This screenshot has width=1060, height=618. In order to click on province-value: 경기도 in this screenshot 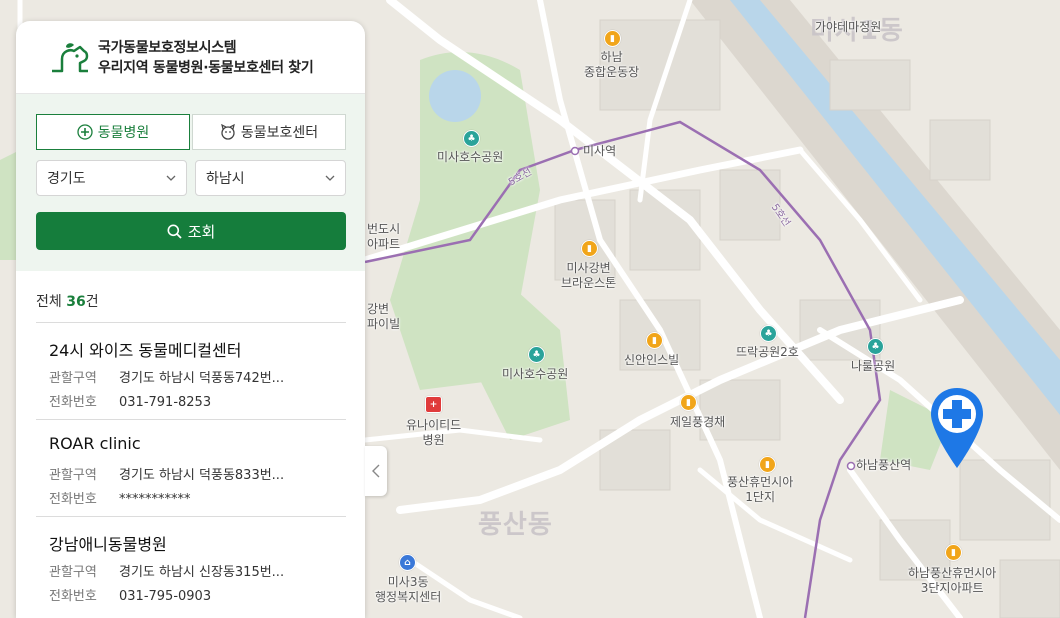, I will do `click(66, 179)`.